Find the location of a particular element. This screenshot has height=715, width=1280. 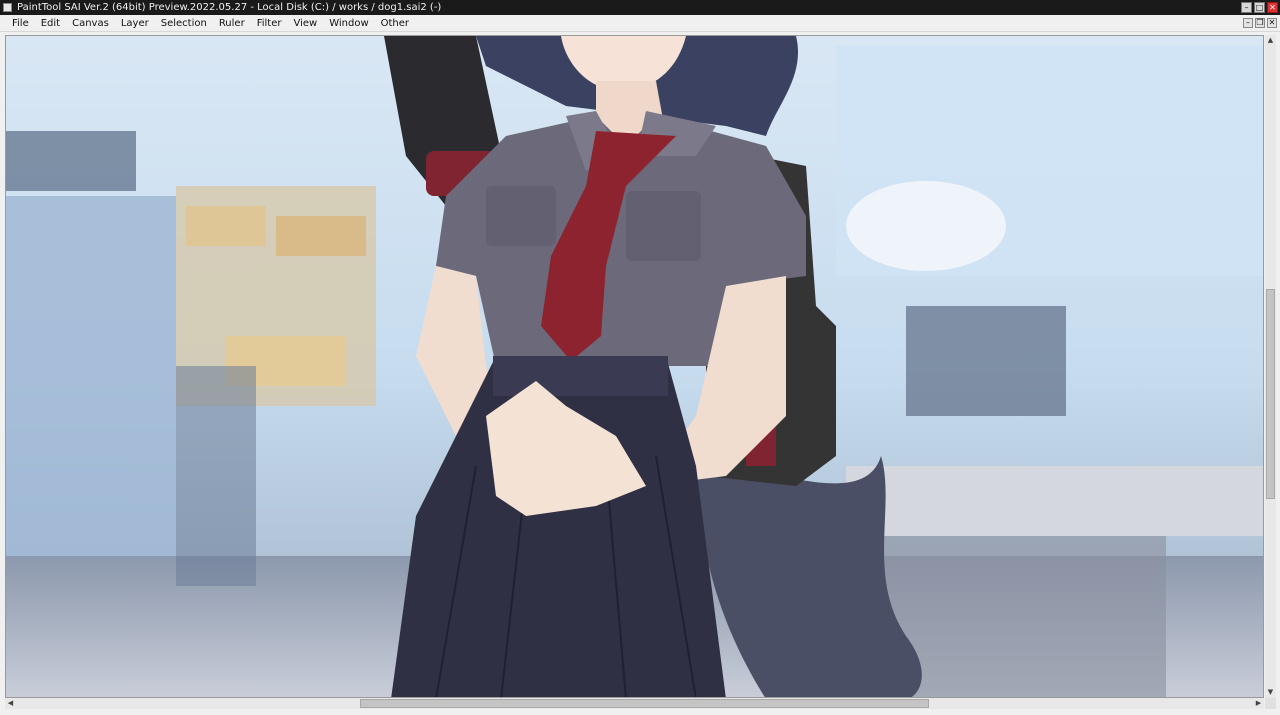

doc-restore-button: ❐ is located at coordinates (1260, 23).